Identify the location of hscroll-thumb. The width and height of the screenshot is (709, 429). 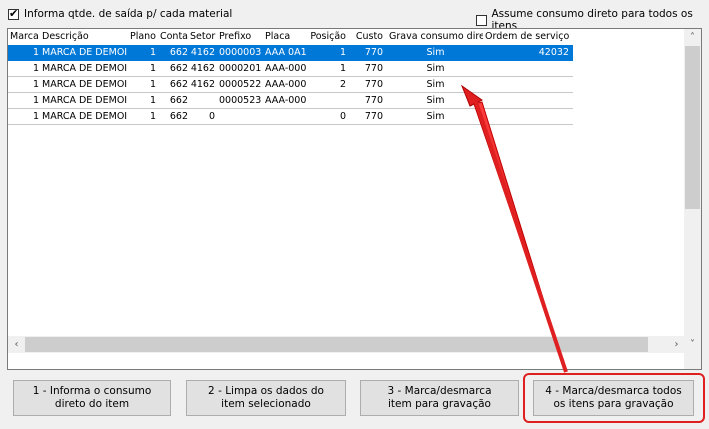
(336, 344).